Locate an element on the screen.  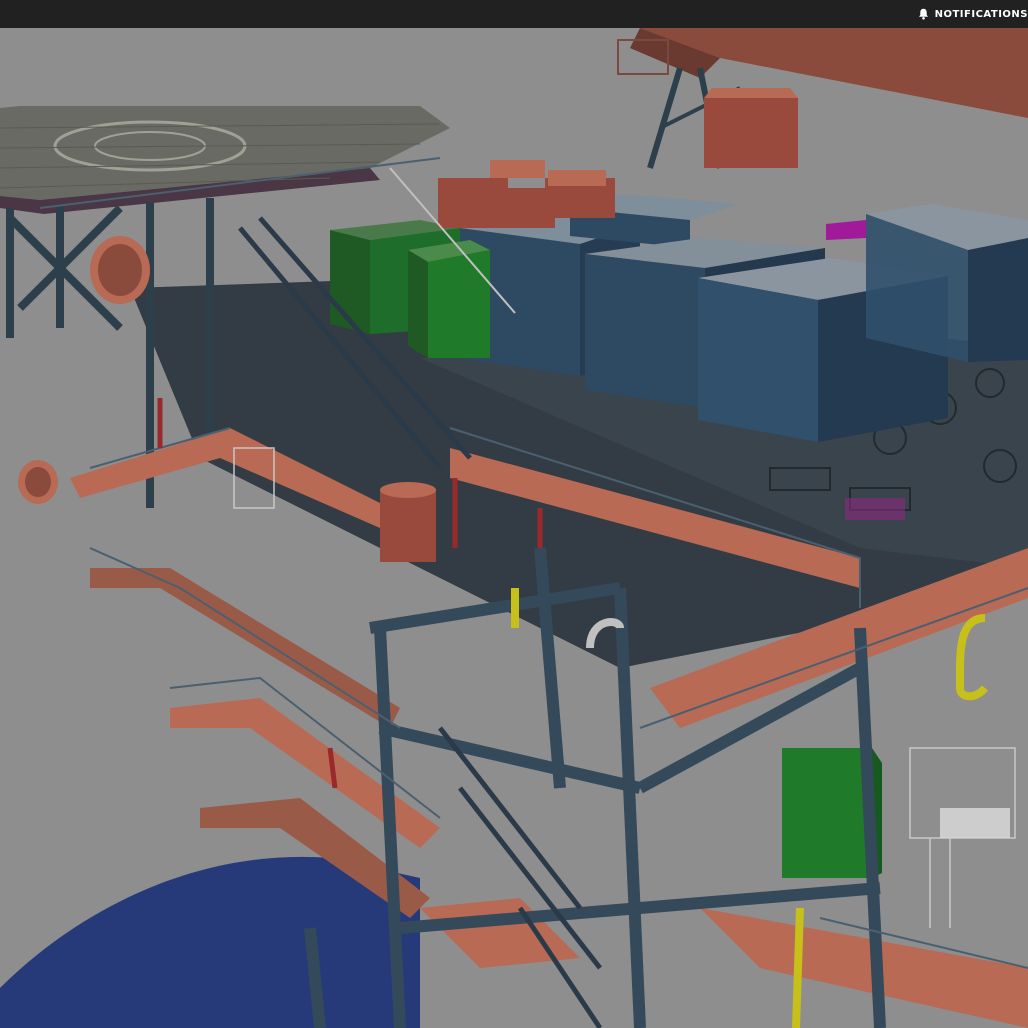
bell-icon is located at coordinates (923, 14).